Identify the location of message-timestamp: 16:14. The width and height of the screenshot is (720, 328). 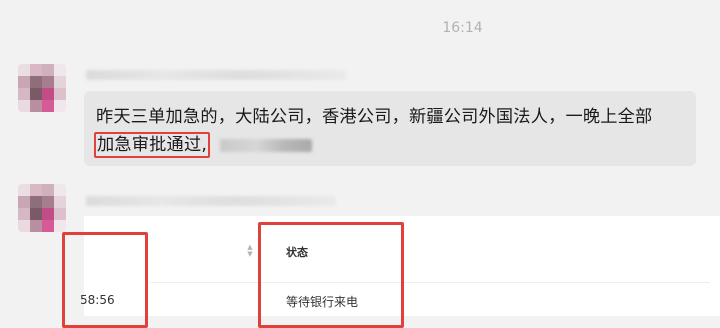
(462, 28).